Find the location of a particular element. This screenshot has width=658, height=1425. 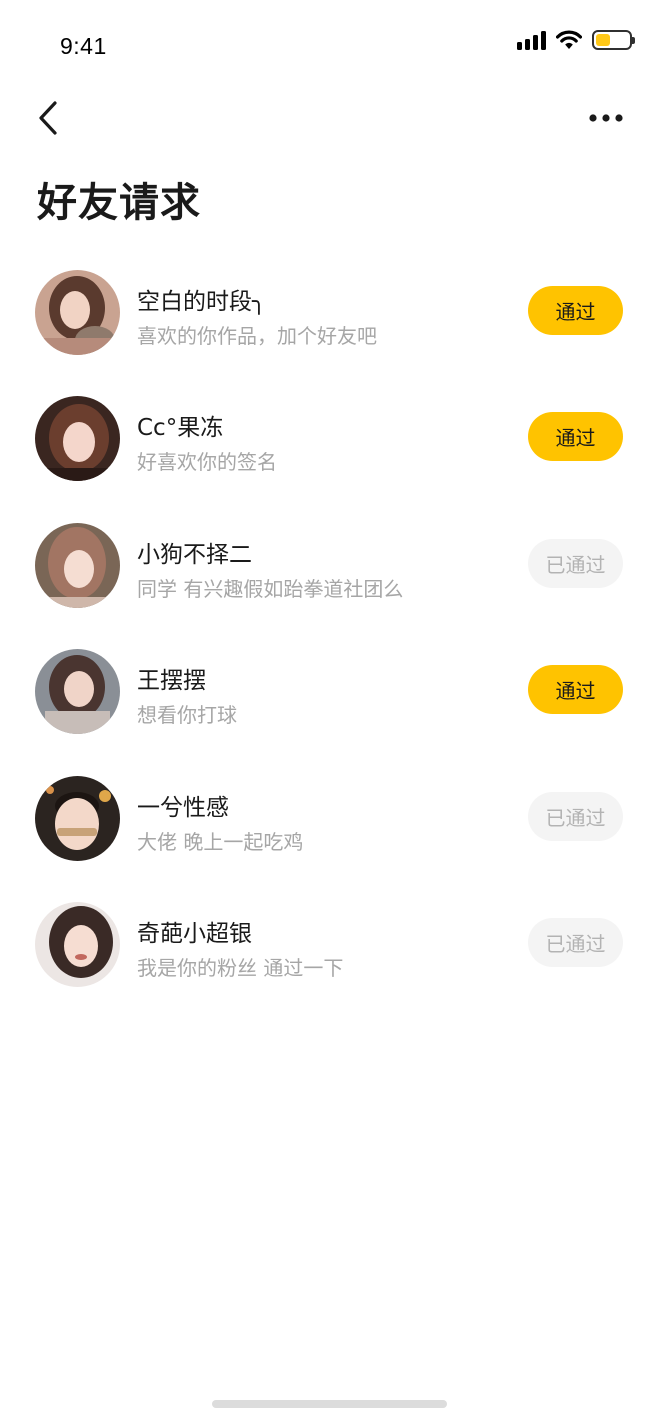

back-button is located at coordinates (48, 118).